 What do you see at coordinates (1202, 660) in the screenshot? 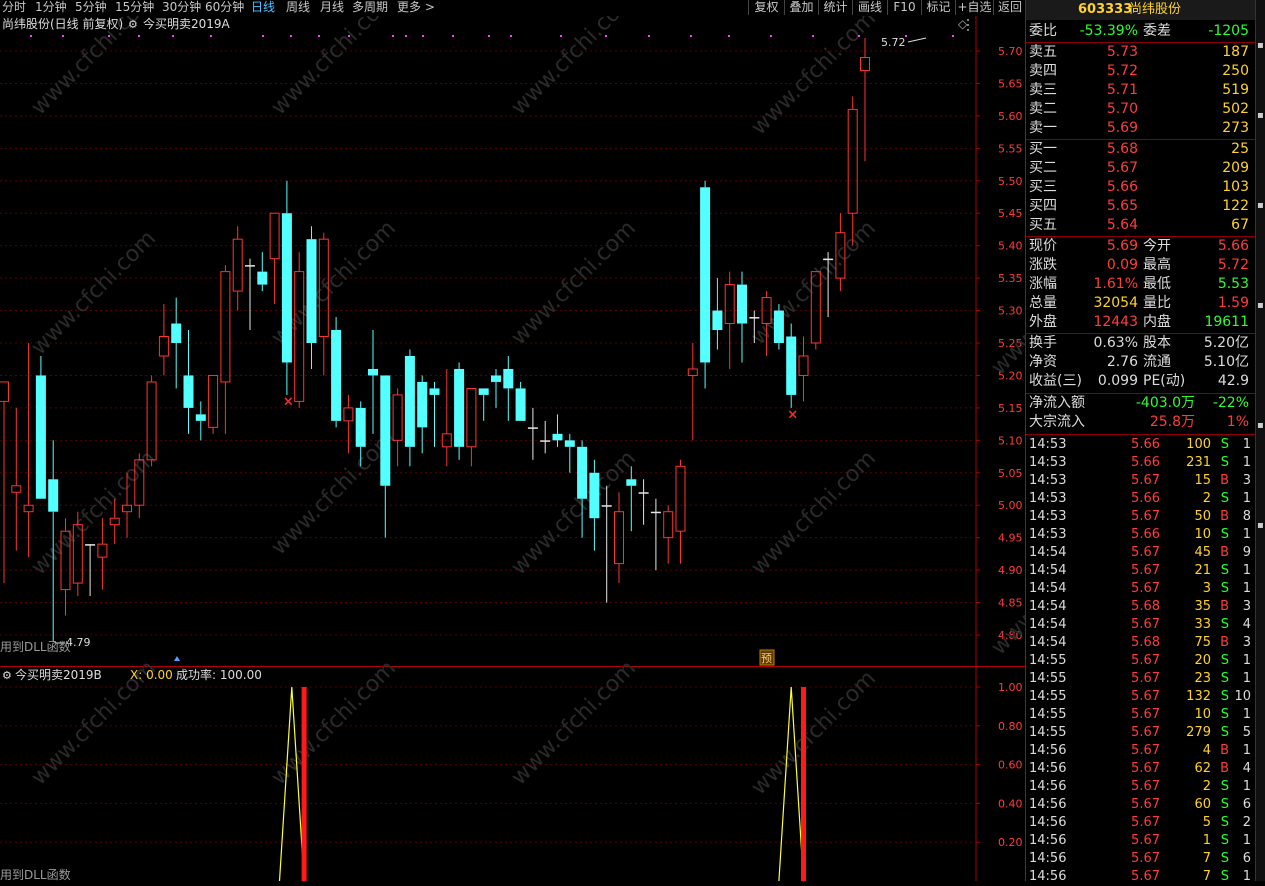
I see `trade-volume: 20` at bounding box center [1202, 660].